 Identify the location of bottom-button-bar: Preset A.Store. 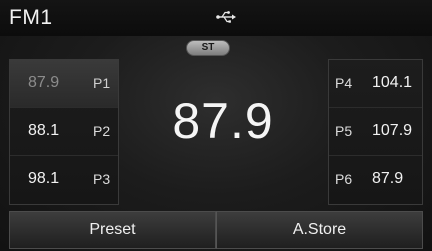
(216, 230).